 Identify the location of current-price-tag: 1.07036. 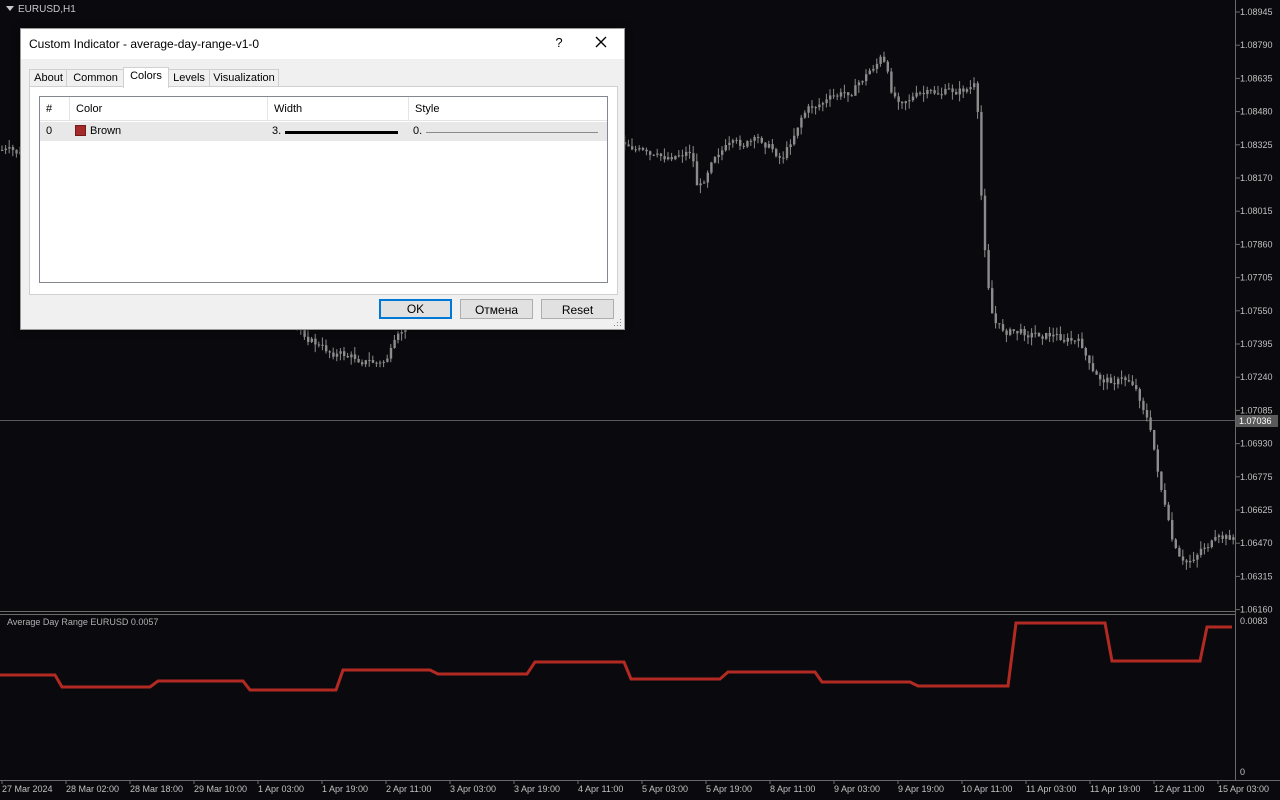
(1257, 421).